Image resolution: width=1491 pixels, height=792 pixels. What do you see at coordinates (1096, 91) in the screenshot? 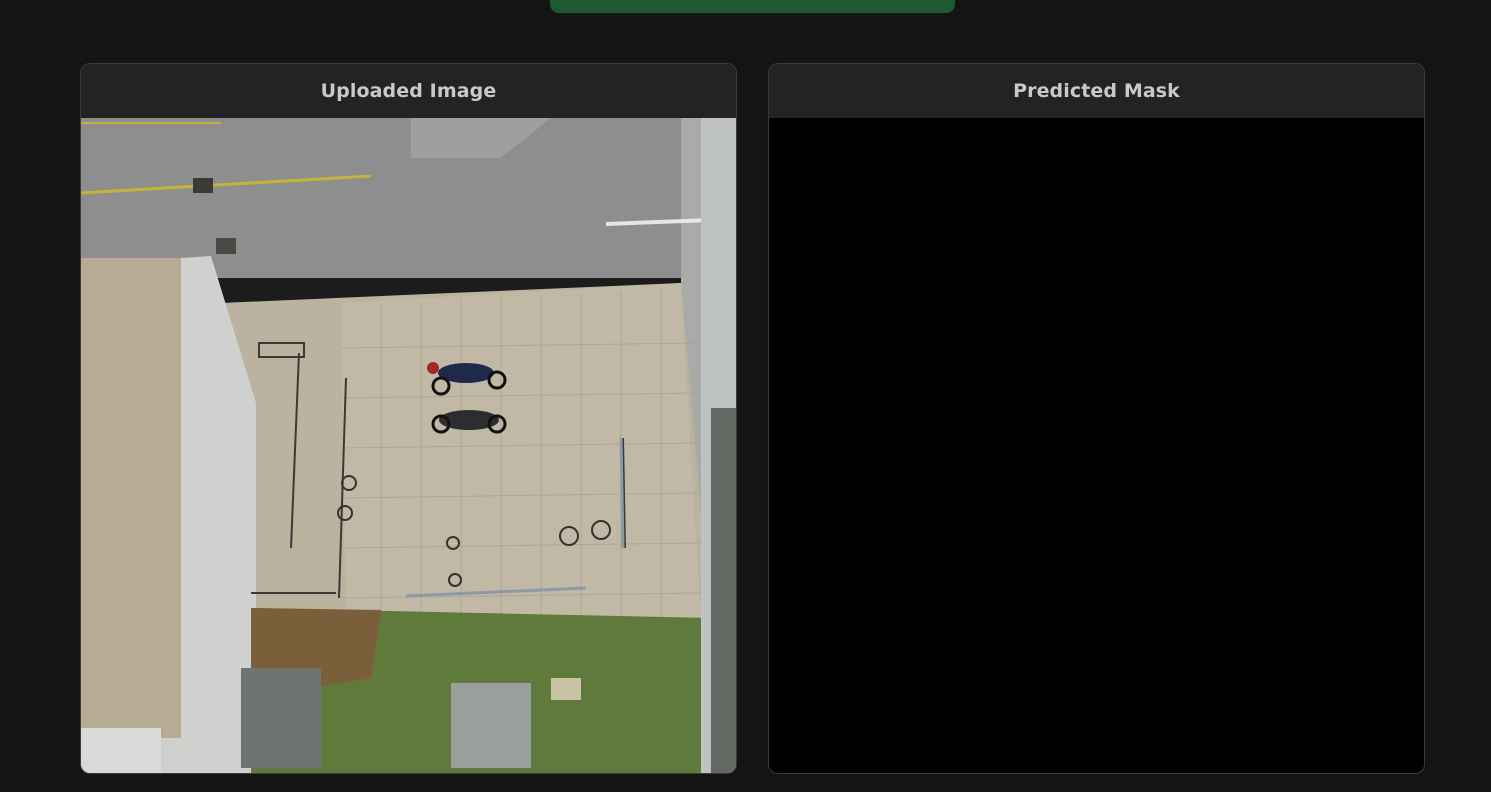
I see `predicted-mask-title: Predicted Mask` at bounding box center [1096, 91].